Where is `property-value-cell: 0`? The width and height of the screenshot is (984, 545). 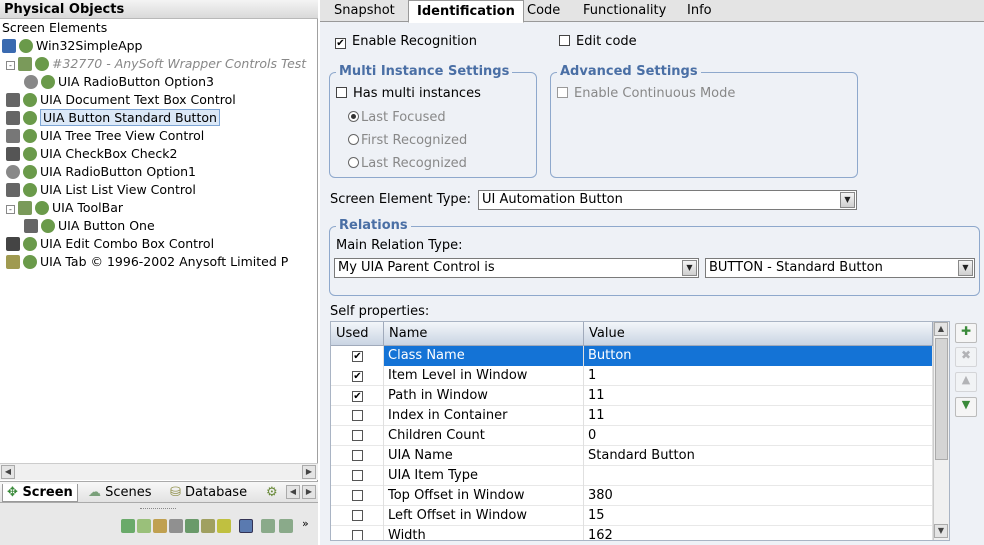
property-value-cell: 0 is located at coordinates (758, 436).